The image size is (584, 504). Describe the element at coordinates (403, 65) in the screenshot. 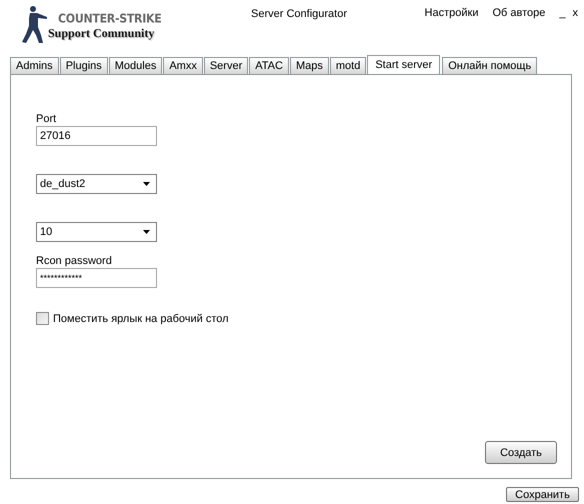

I see `tab: Start server` at that location.